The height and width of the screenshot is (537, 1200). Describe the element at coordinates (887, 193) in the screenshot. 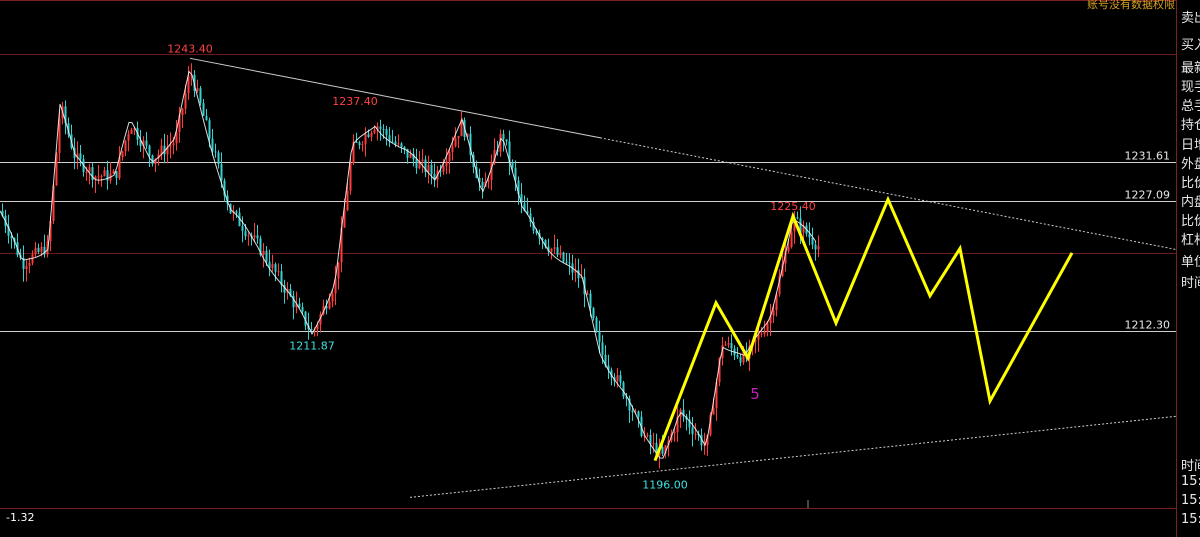

I see `upper-trendline-extension` at that location.